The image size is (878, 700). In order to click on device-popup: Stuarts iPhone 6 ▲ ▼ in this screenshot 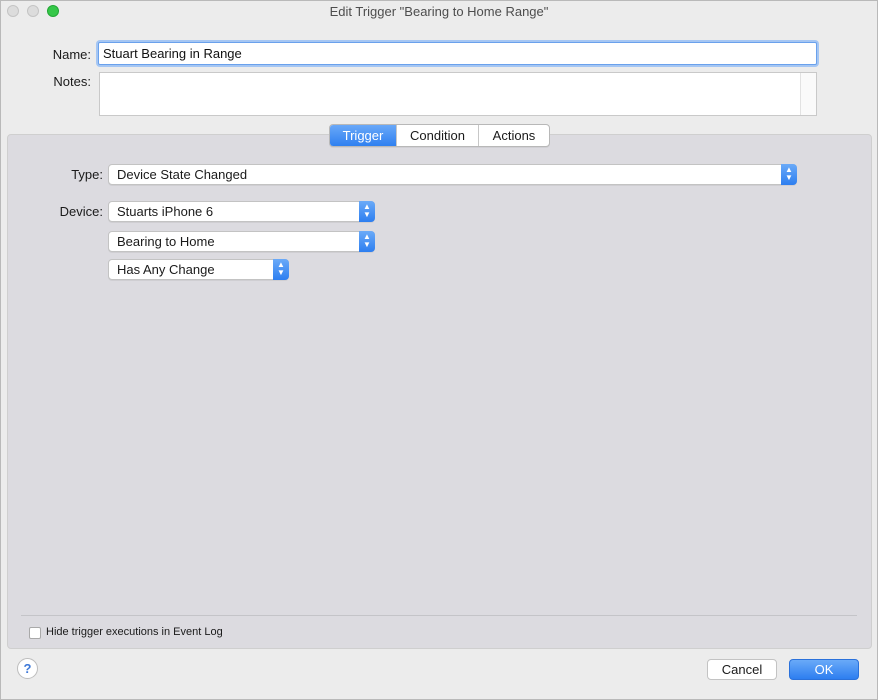, I will do `click(241, 211)`.